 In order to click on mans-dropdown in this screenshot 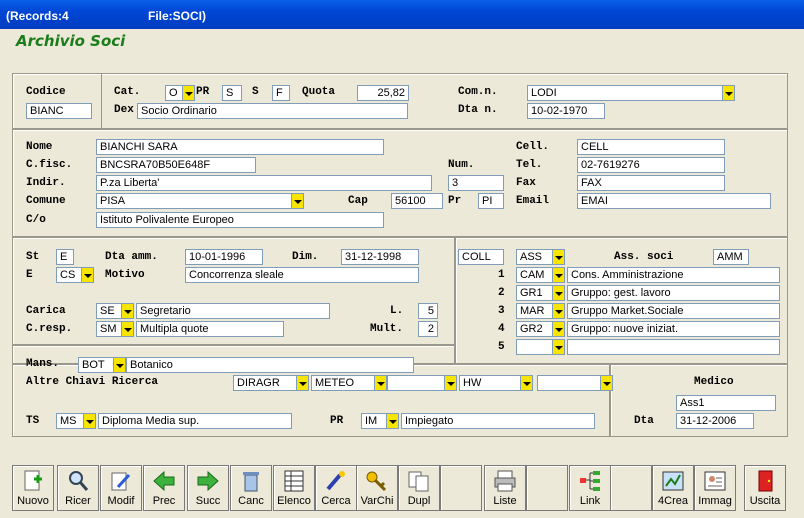, I will do `click(120, 365)`.